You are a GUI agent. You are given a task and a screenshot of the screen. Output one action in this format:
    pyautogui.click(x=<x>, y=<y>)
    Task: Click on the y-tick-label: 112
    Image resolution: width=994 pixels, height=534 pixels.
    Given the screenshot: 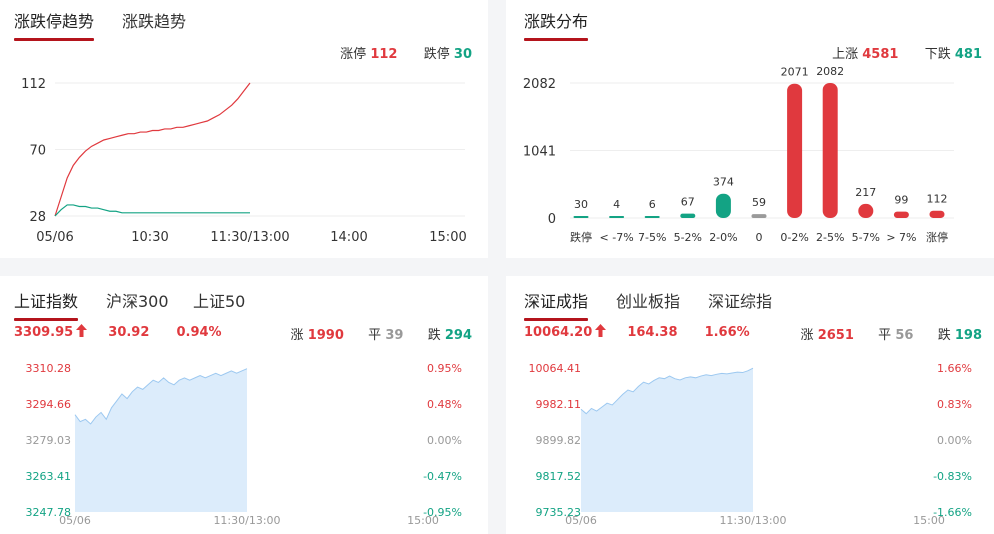 What is the action you would take?
    pyautogui.click(x=33, y=84)
    